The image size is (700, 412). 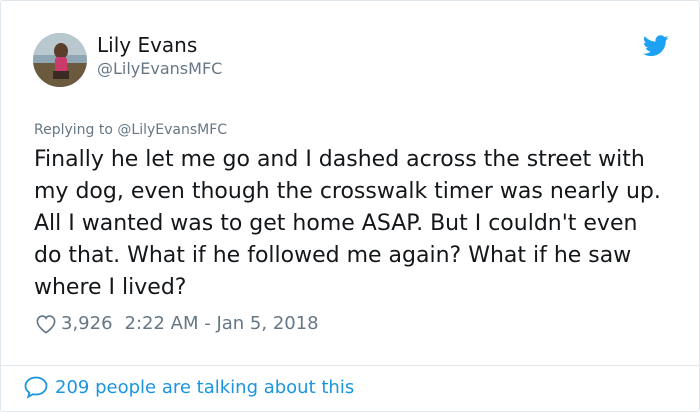 I want to click on replying-to: Replying to @LilyEvansMFC, so click(x=130, y=130).